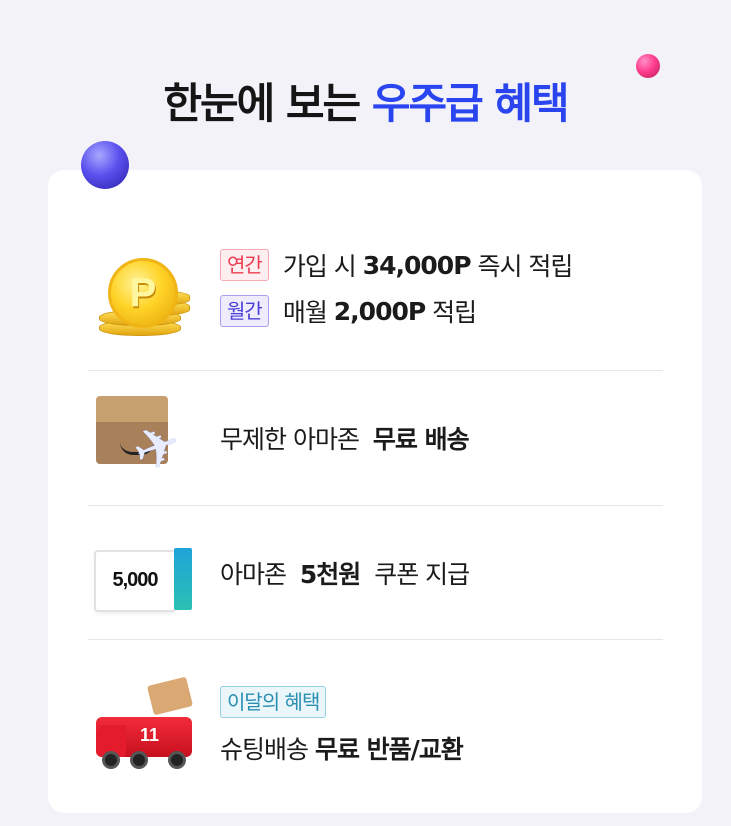 The height and width of the screenshot is (826, 731). Describe the element at coordinates (157, 448) in the screenshot. I see `plane-icon: ✈` at that location.